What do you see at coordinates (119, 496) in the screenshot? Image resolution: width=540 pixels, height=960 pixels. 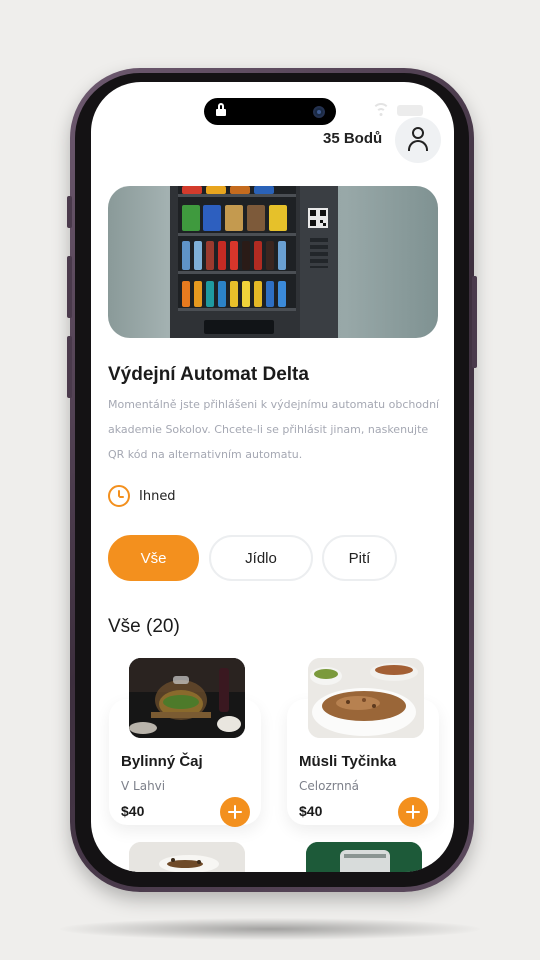 I see `clock-icon` at bounding box center [119, 496].